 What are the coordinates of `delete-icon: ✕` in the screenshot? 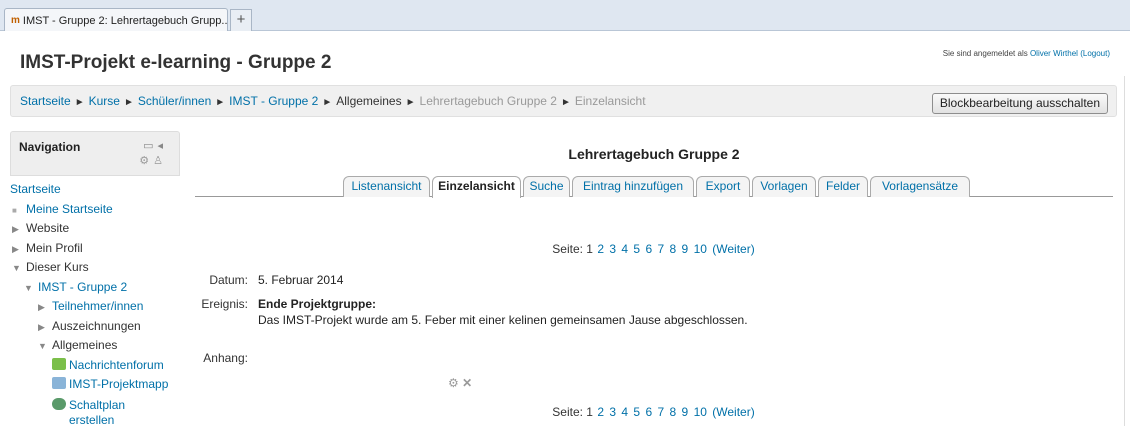 It's located at (467, 383).